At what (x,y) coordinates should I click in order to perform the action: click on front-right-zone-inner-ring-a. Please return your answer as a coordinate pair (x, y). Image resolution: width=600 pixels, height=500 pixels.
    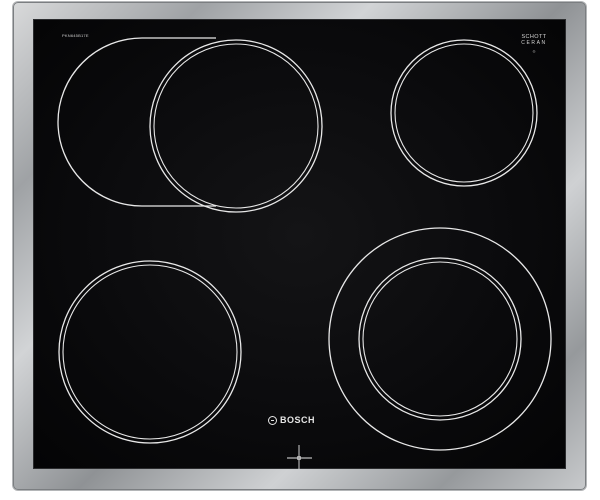
    Looking at the image, I should click on (440, 339).